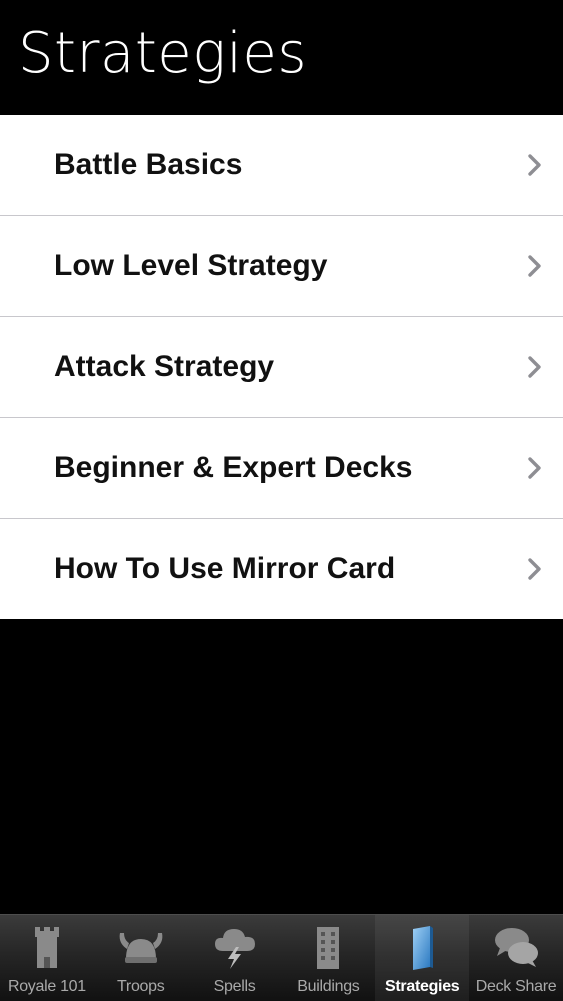 The image size is (563, 1001). I want to click on tab-deck-share: Deck Share, so click(516, 958).